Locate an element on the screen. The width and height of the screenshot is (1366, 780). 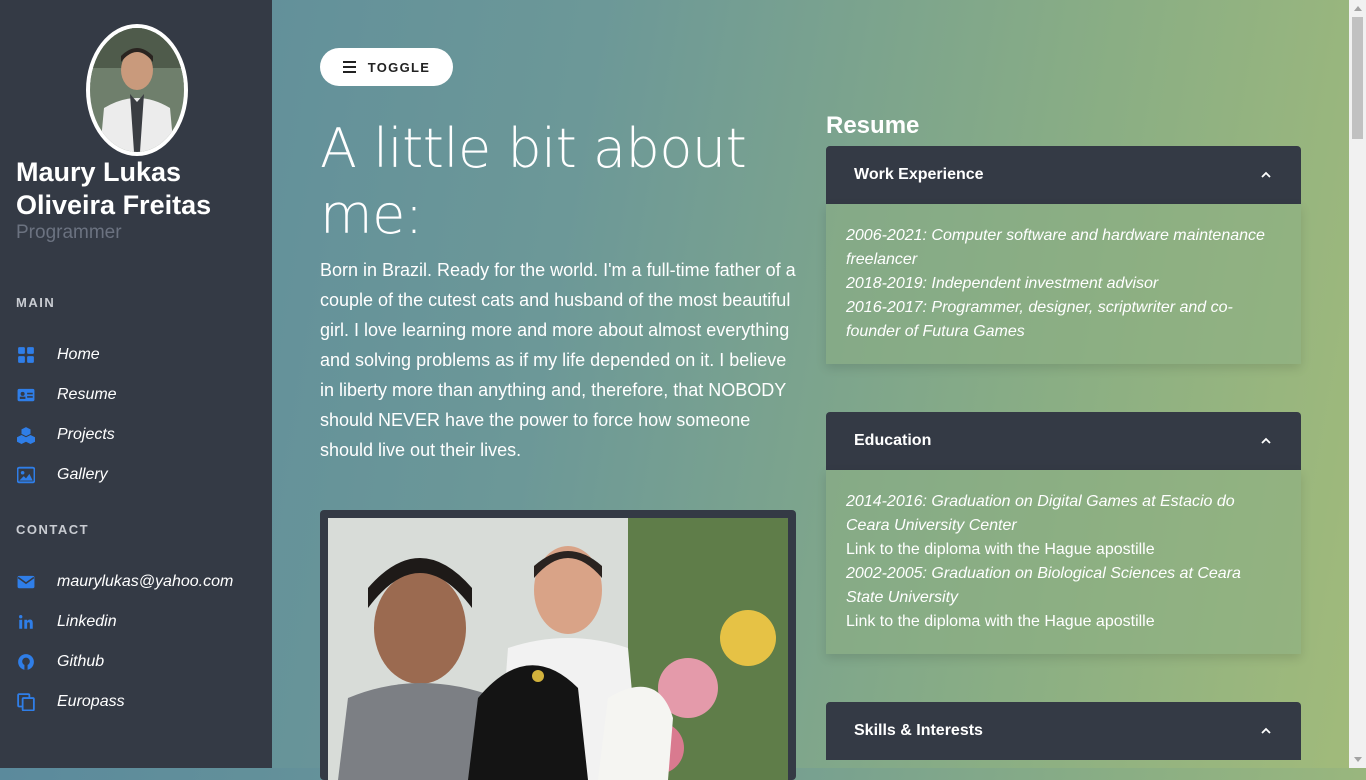
cubes-icon is located at coordinates (26, 435).